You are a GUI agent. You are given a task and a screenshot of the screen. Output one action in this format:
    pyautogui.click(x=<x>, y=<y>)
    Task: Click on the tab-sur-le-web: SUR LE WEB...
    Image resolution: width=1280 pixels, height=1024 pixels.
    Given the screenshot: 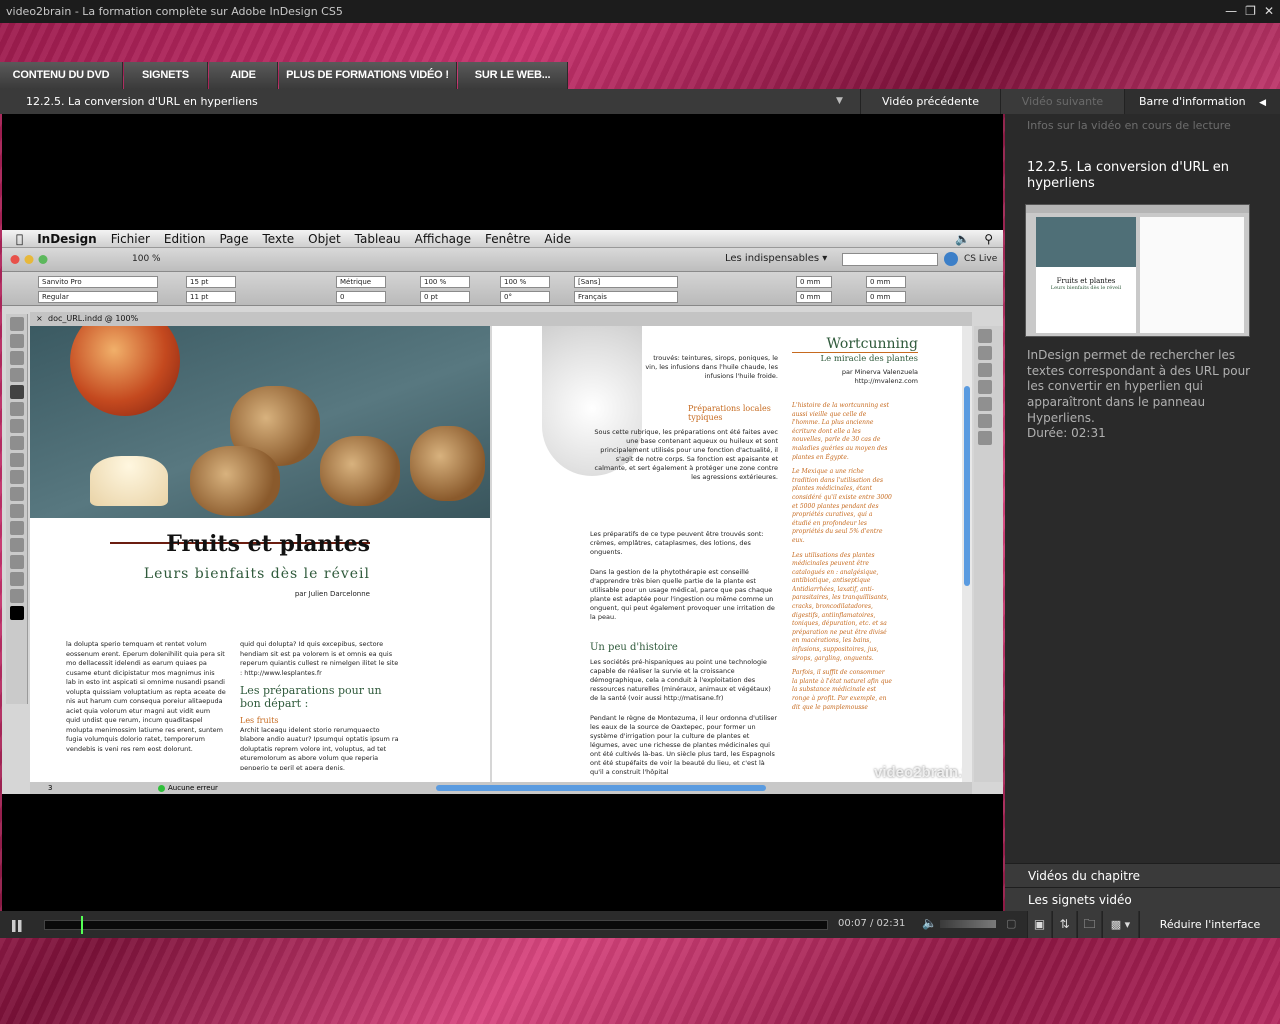 What is the action you would take?
    pyautogui.click(x=513, y=75)
    